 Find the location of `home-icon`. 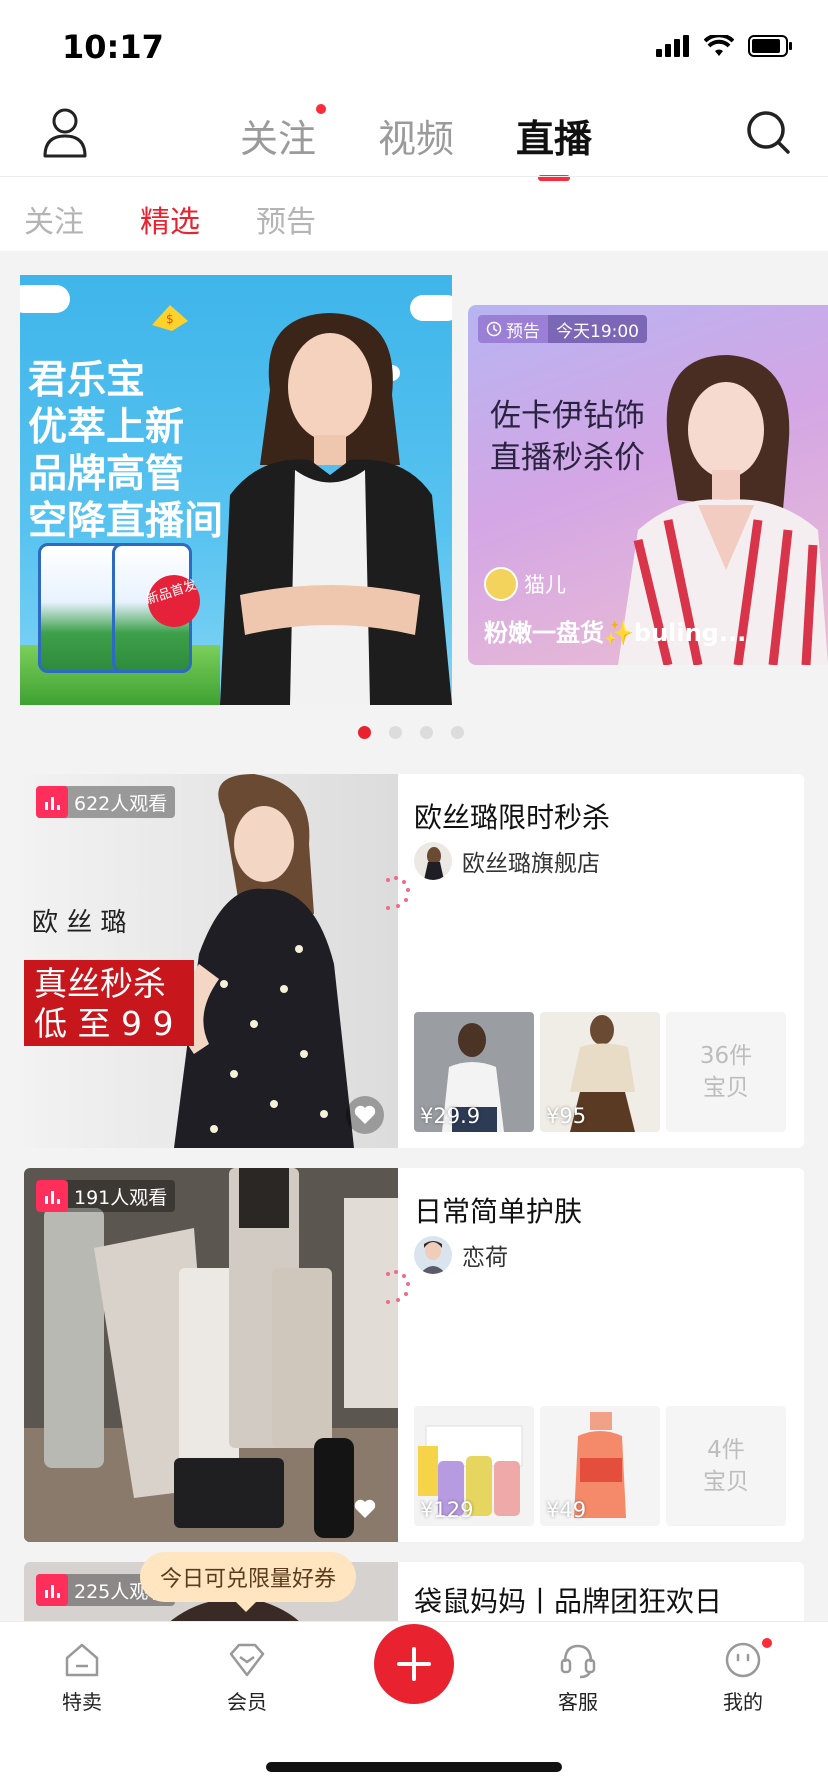

home-icon is located at coordinates (82, 1660).